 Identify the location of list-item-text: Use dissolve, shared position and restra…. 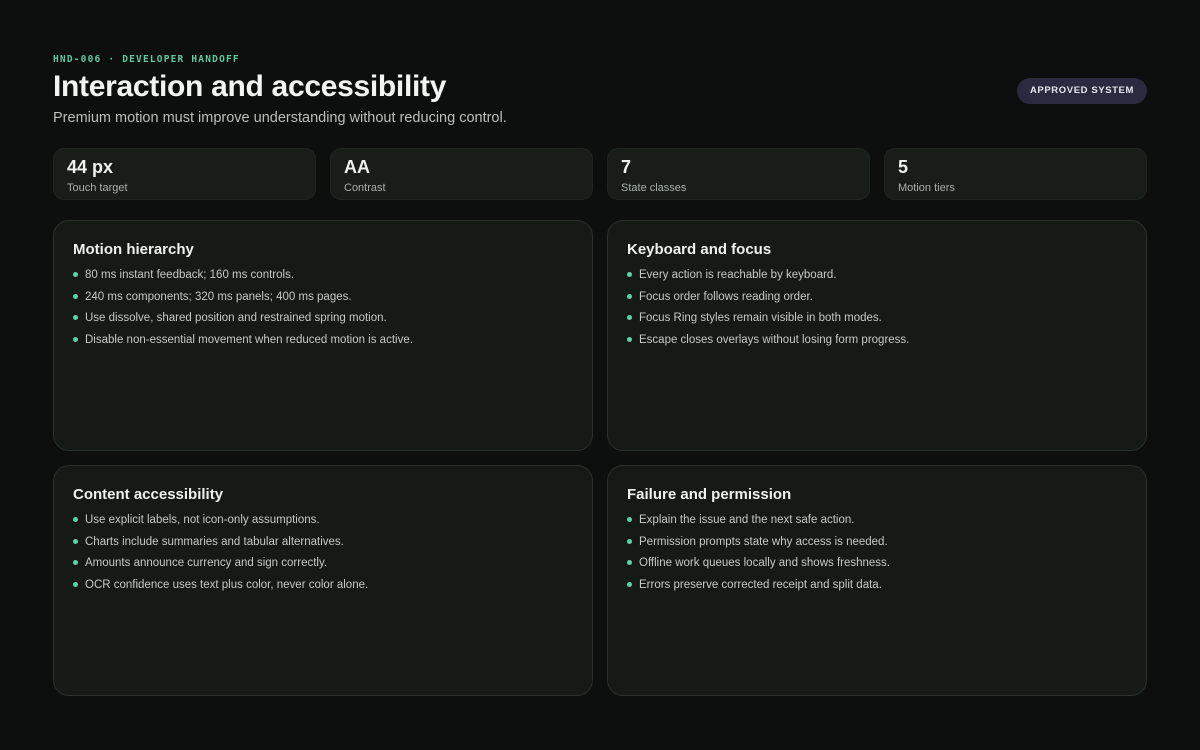
(236, 318).